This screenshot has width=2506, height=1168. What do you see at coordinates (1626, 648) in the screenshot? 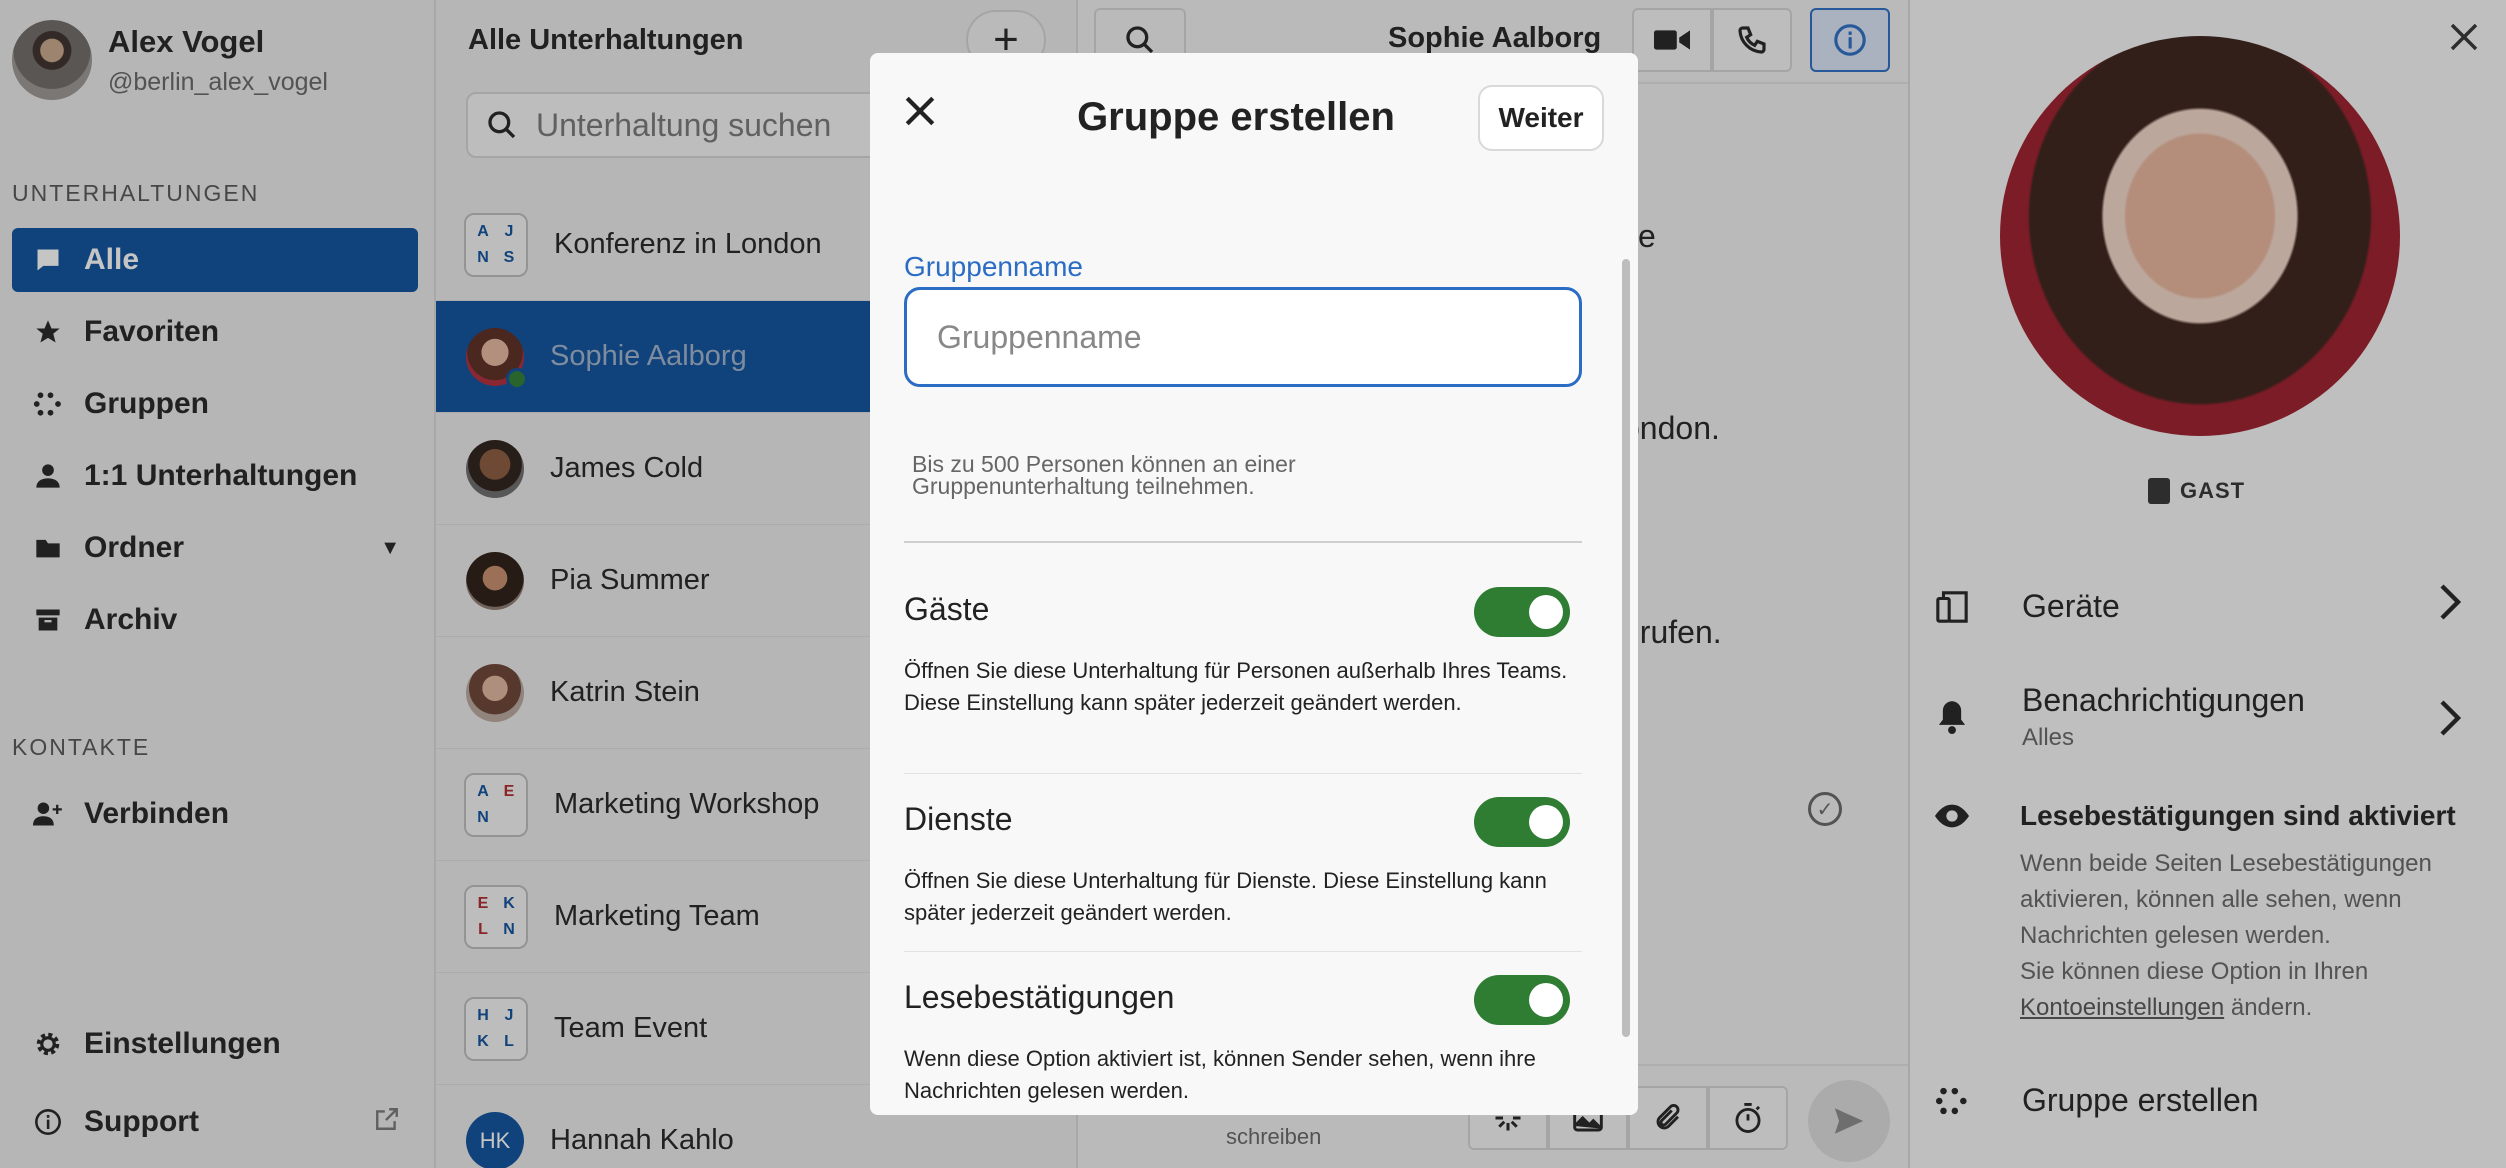
I see `dialog-scrollbar` at bounding box center [1626, 648].